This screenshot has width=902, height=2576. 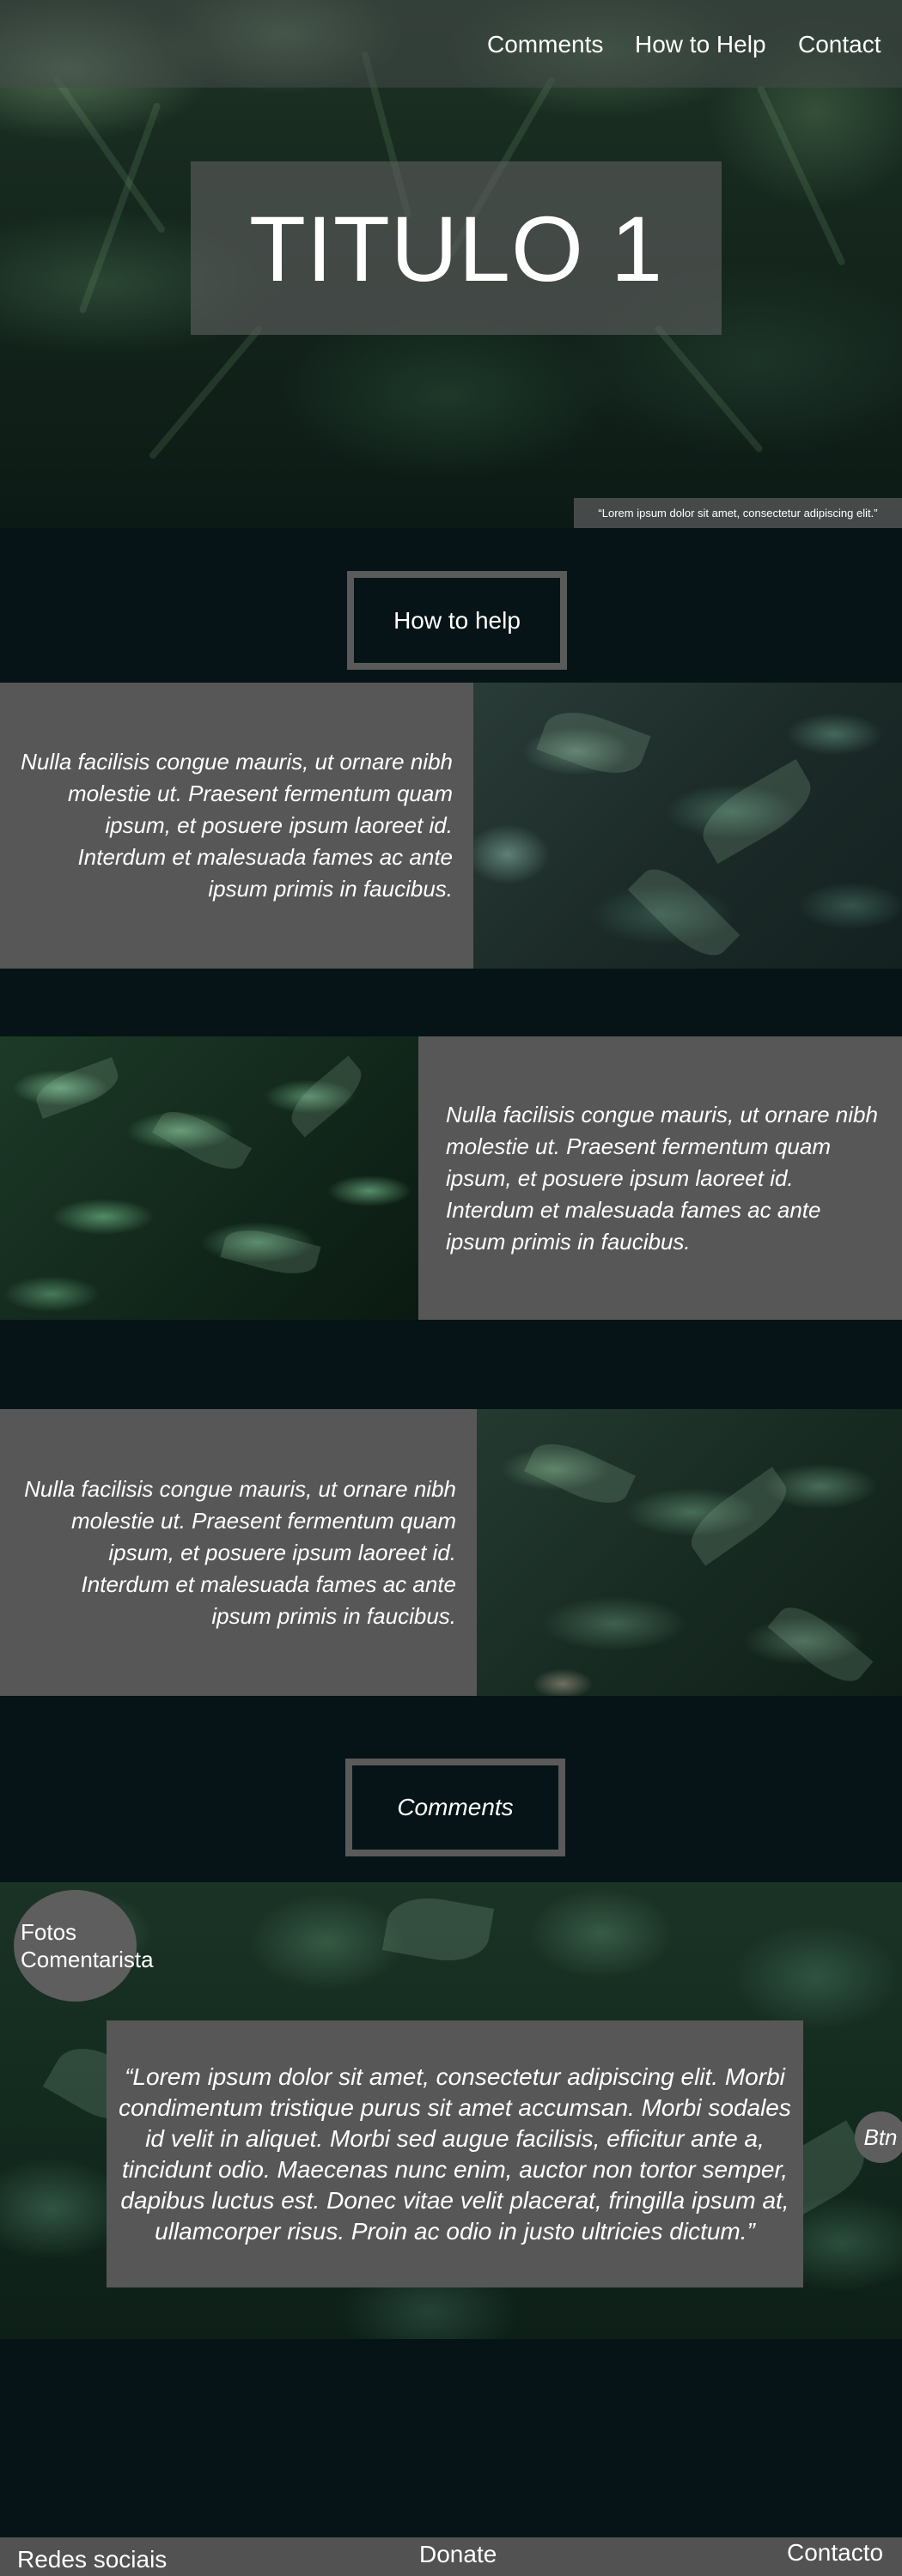 I want to click on how-to-help-button: How to help, so click(x=457, y=620).